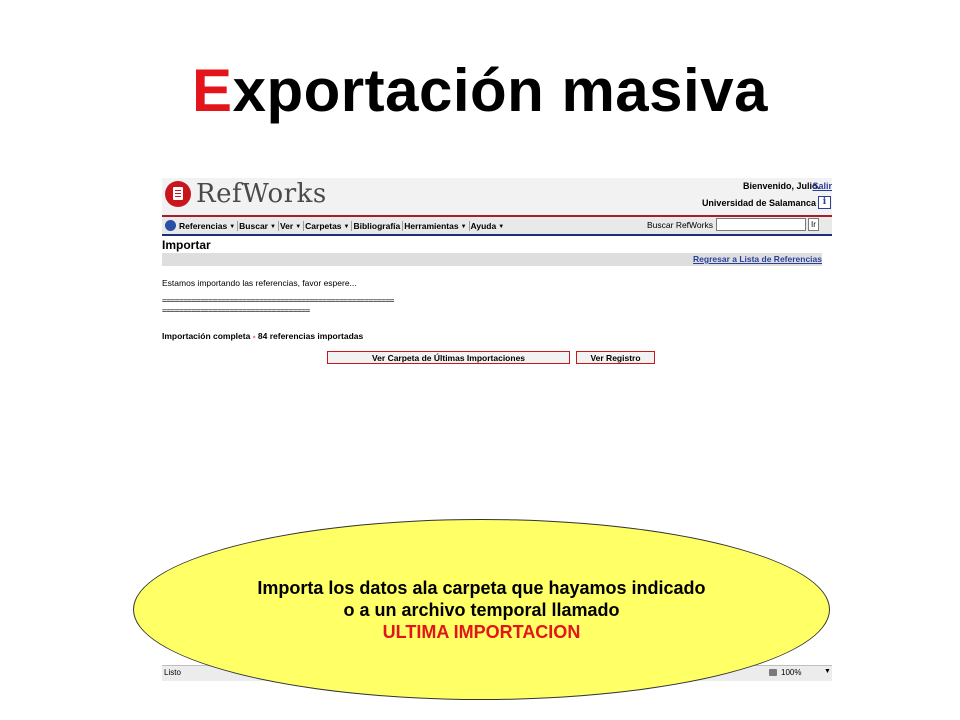  What do you see at coordinates (781, 186) in the screenshot?
I see `welcome-text: Bienvenido, Julio.` at bounding box center [781, 186].